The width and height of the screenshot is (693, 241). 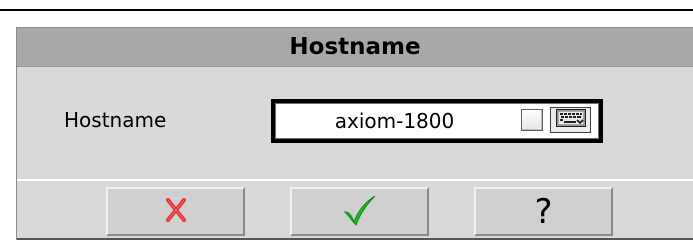 I want to click on help-button: ?, so click(x=543, y=211).